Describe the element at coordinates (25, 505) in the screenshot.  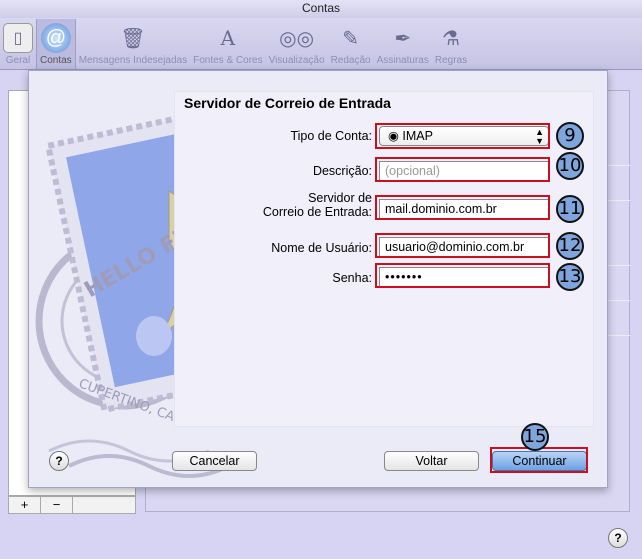
I see `add-account-button: +` at that location.